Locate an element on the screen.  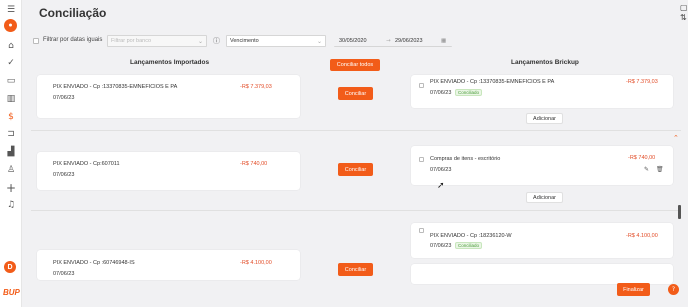
brickup-card is located at coordinates (542, 274).